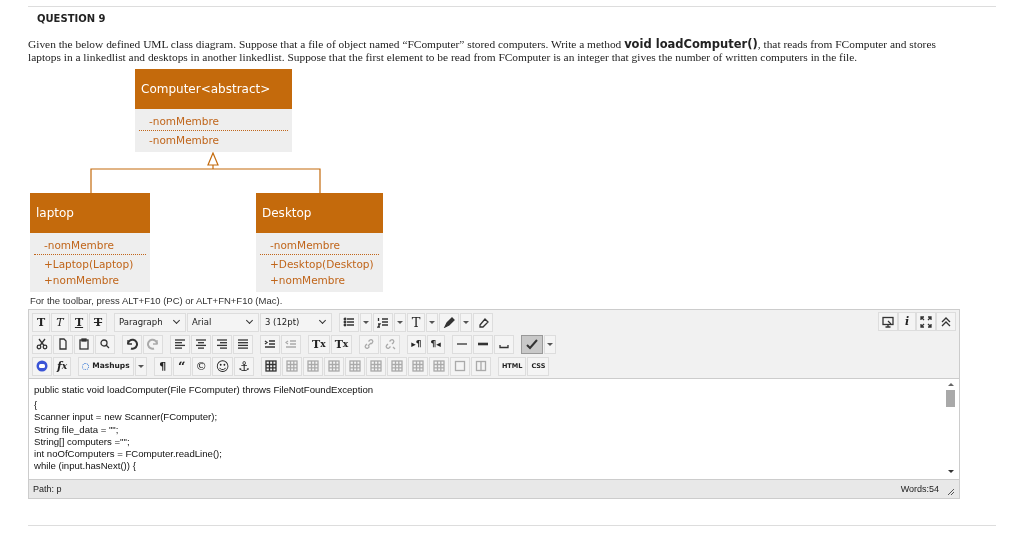  What do you see at coordinates (416, 344) in the screenshot?
I see `left-to-right-button: ▸¶` at bounding box center [416, 344].